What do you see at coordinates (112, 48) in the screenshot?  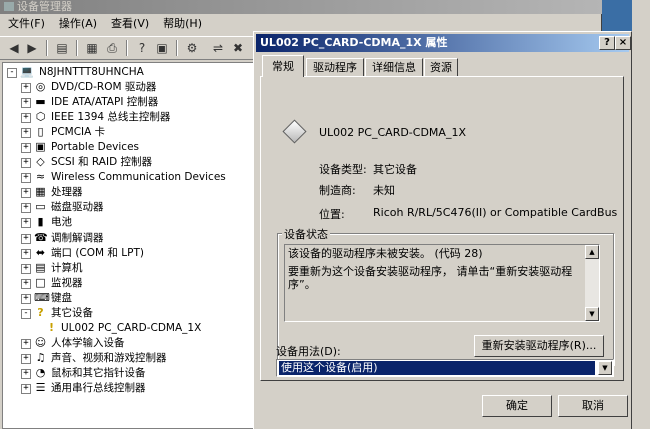 I see `print-icon: ⎙` at bounding box center [112, 48].